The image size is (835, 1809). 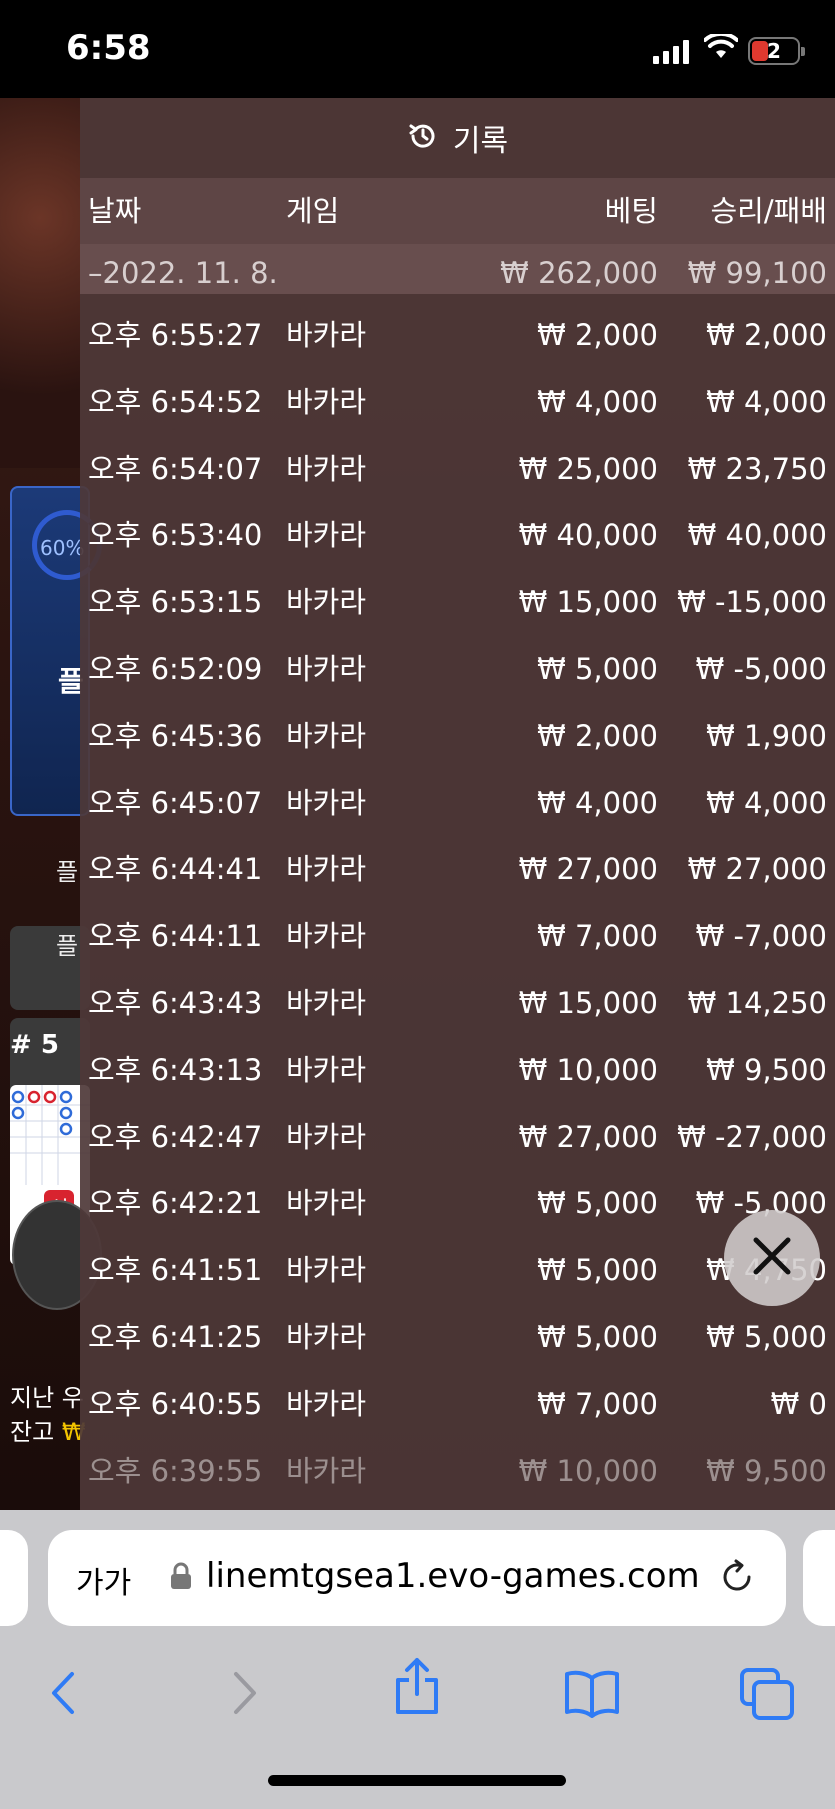 What do you see at coordinates (752, 602) in the screenshot?
I see `row-result: ₩ -15,000` at bounding box center [752, 602].